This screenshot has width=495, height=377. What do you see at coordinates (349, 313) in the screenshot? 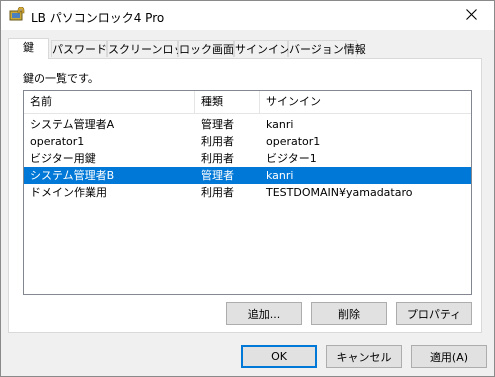
I see `delete-button: 削除` at bounding box center [349, 313].